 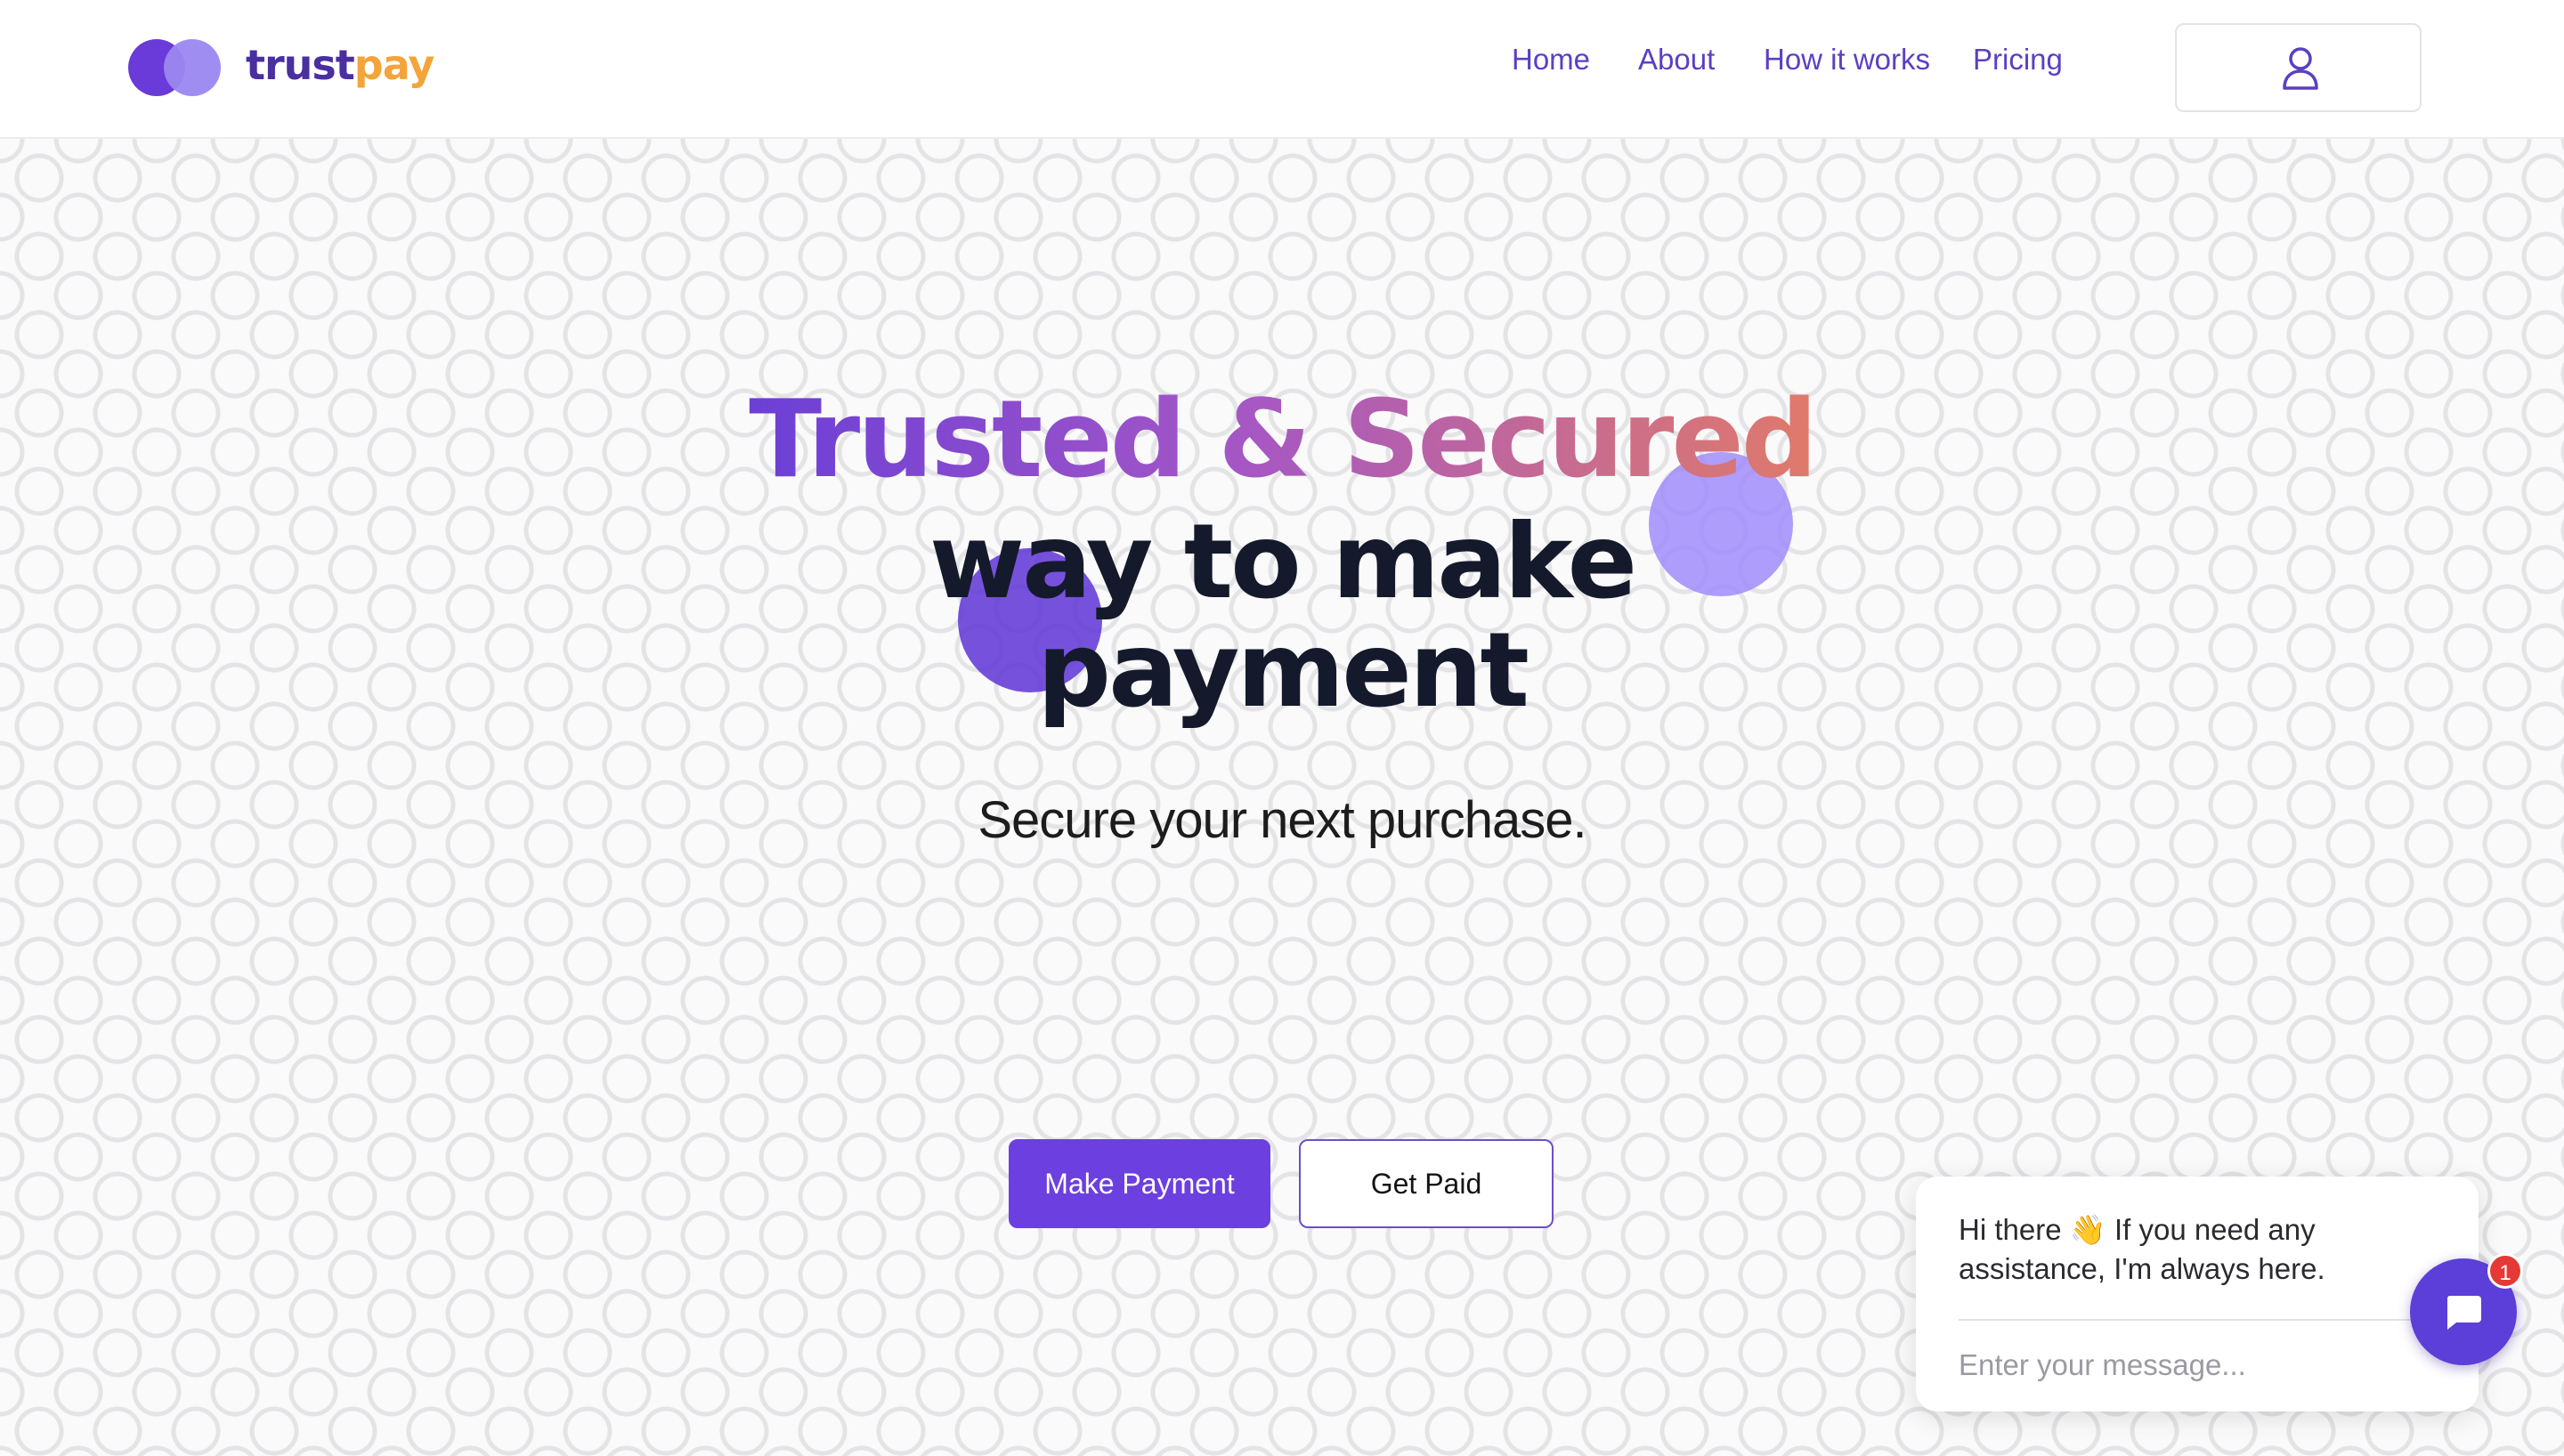 What do you see at coordinates (1847, 60) in the screenshot?
I see `nav-how-it-works-link: How it works` at bounding box center [1847, 60].